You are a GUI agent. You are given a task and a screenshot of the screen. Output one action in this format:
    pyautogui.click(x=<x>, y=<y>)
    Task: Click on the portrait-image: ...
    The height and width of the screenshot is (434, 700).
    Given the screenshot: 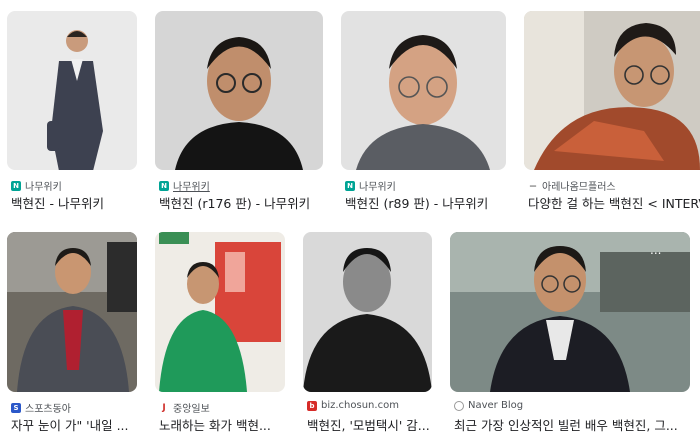 What is the action you would take?
    pyautogui.click(x=570, y=312)
    